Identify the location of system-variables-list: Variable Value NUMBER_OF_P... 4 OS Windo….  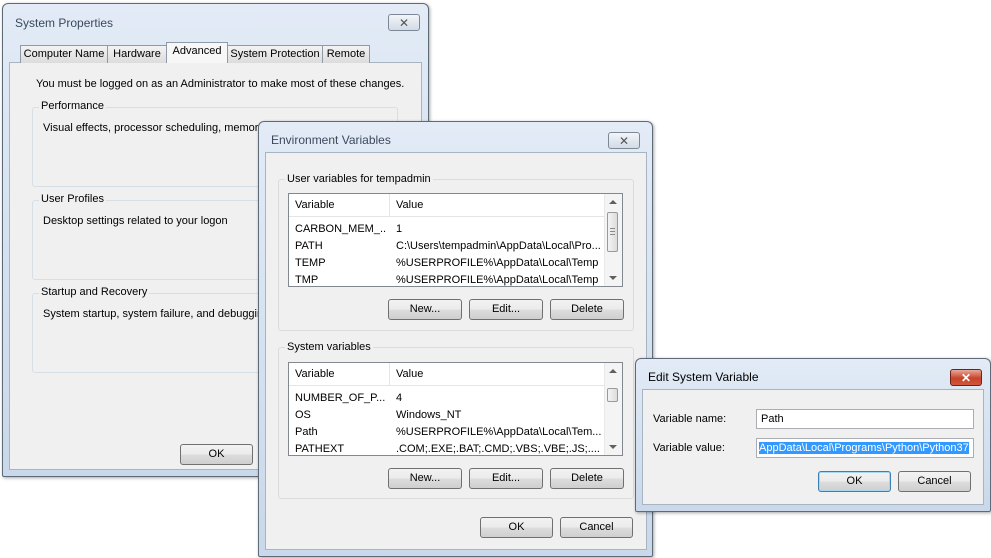
(455, 409).